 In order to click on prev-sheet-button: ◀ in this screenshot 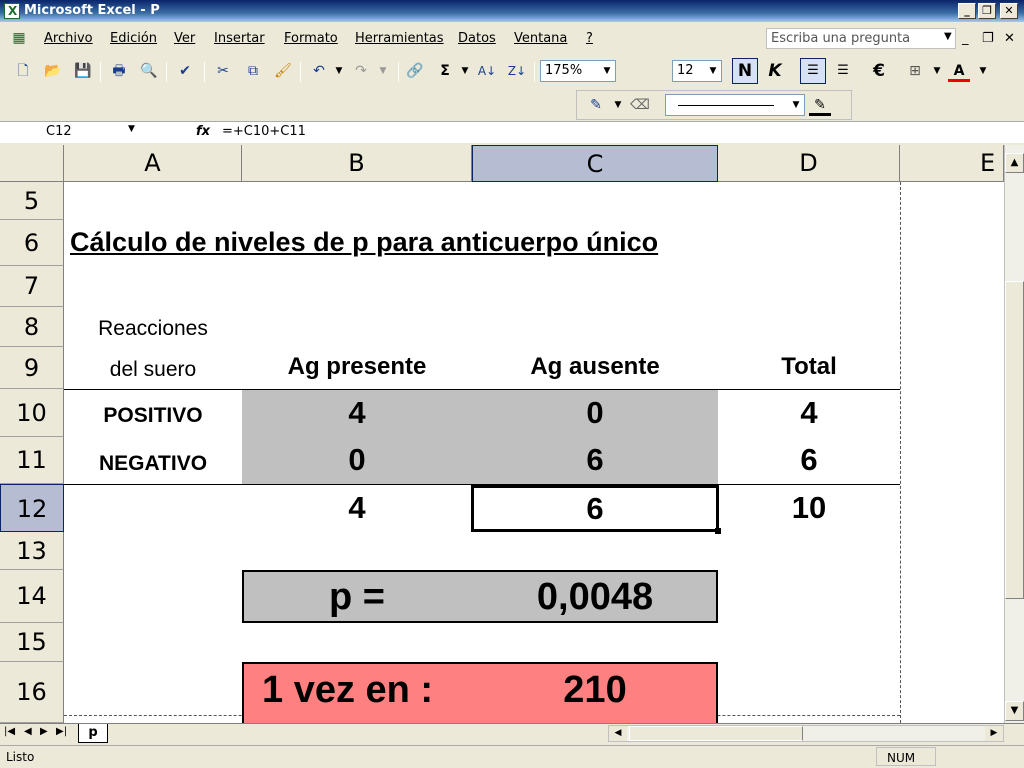, I will do `click(28, 731)`.